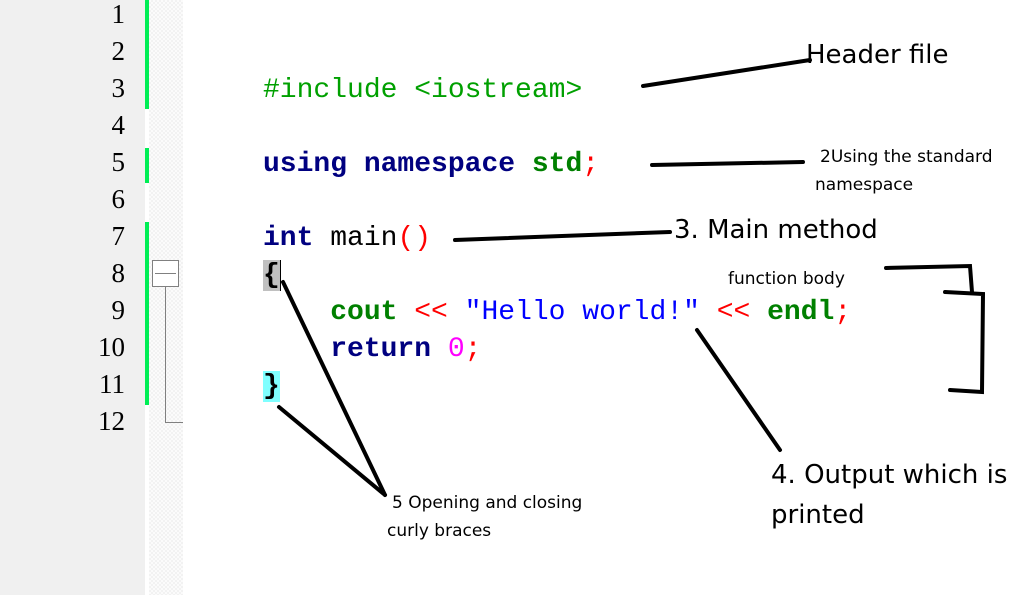 The width and height of the screenshot is (1018, 595). What do you see at coordinates (582, 312) in the screenshot?
I see `code-token: "Hello world!"` at bounding box center [582, 312].